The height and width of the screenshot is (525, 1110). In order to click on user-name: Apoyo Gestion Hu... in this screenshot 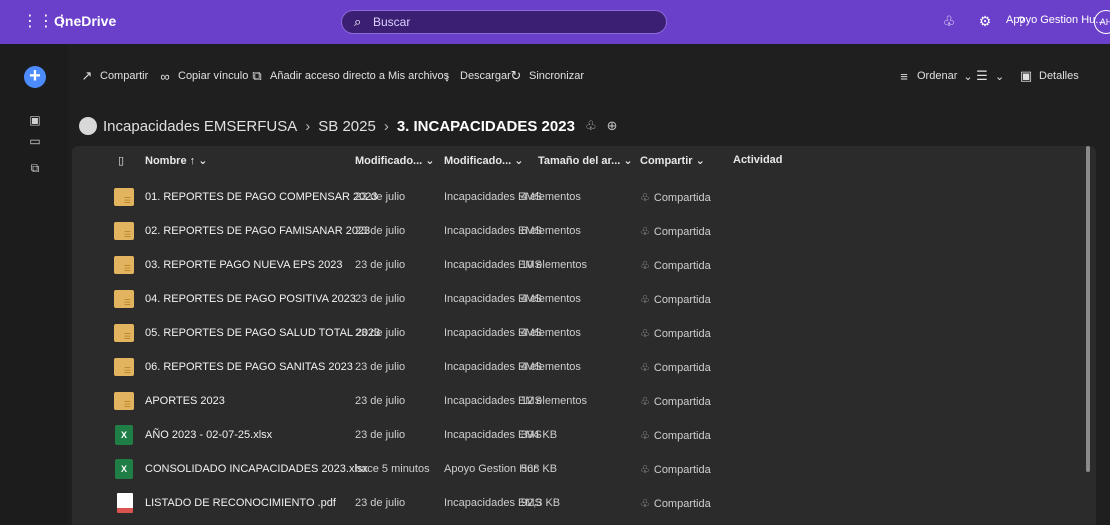, I will do `click(1055, 20)`.